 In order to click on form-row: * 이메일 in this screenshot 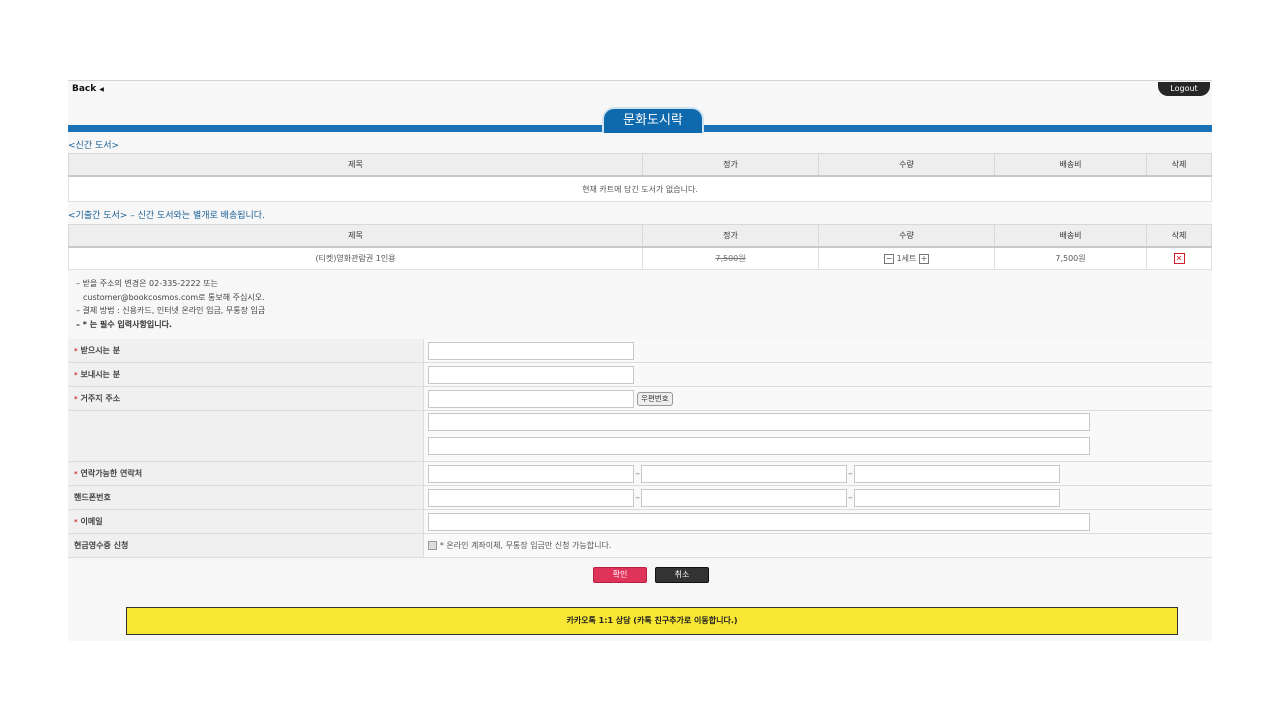, I will do `click(640, 521)`.